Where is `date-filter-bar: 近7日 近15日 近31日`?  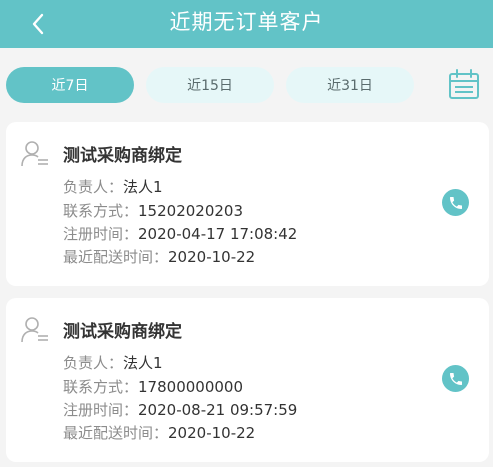 date-filter-bar: 近7日 近15日 近31日 is located at coordinates (246, 83).